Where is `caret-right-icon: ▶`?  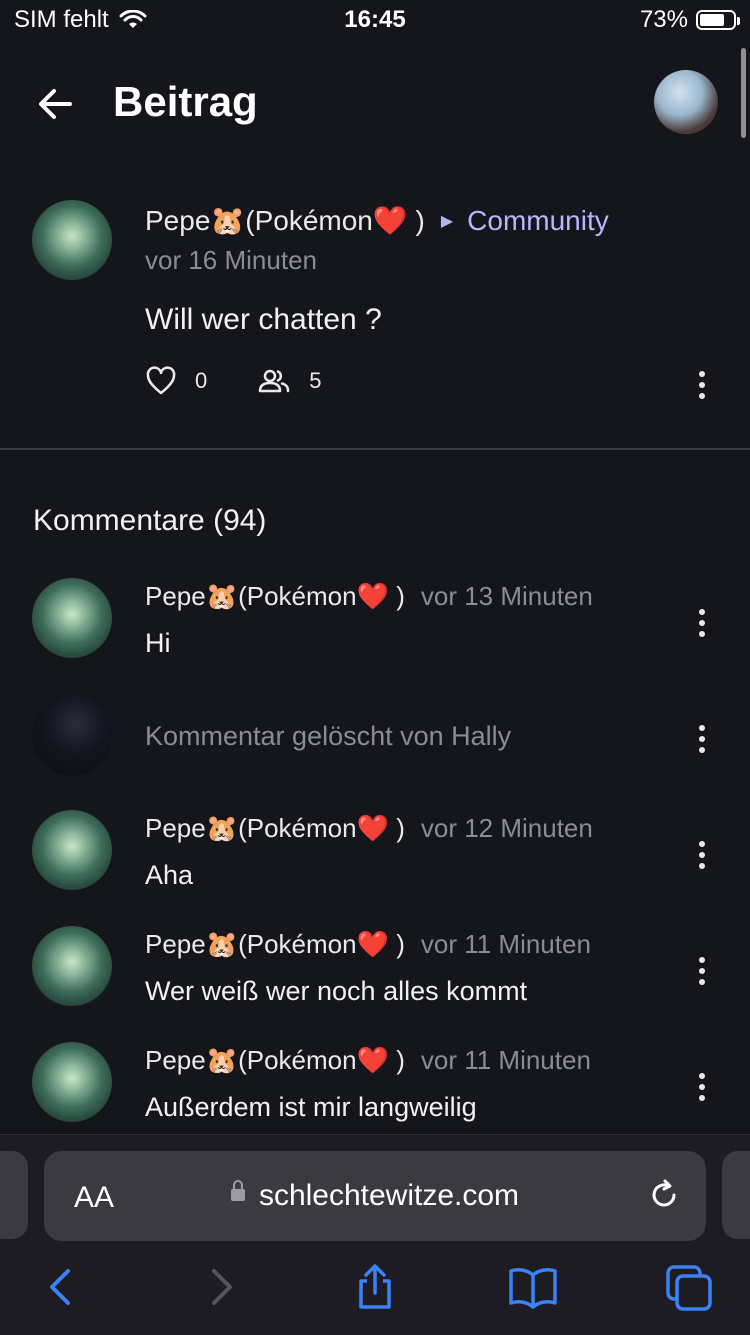
caret-right-icon: ▶ is located at coordinates (447, 221).